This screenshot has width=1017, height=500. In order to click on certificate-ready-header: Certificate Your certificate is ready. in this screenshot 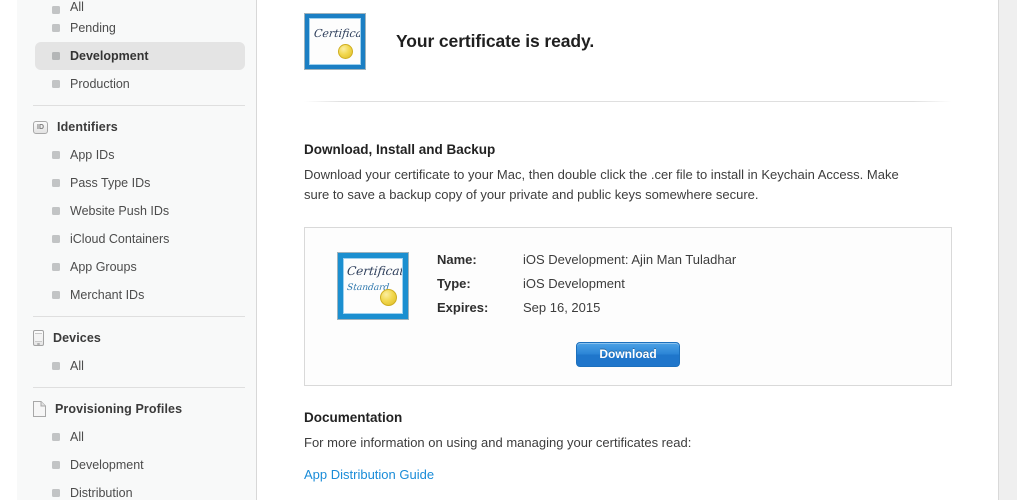, I will do `click(628, 35)`.